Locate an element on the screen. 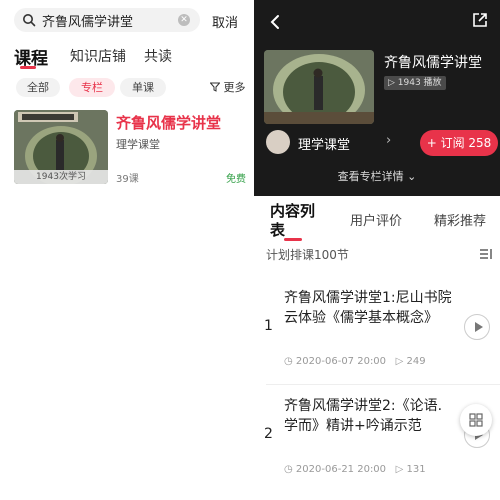 The width and height of the screenshot is (500, 500). lesson-title: 齐鲁风儒学讲堂2:《论语.学而》精讲+吟诵示范 is located at coordinates (363, 416).